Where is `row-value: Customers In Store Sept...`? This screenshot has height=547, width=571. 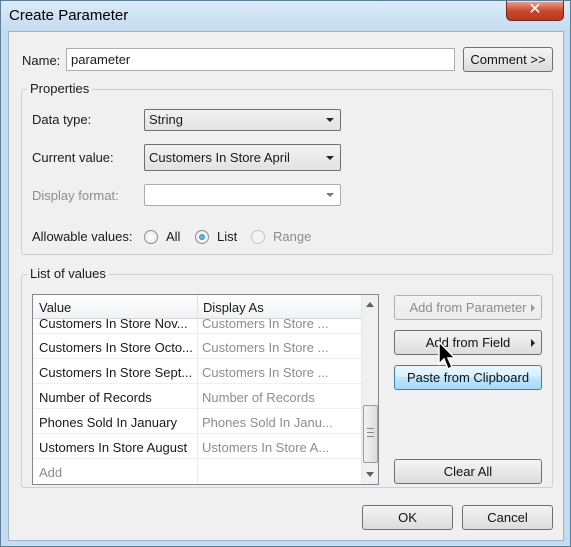 row-value: Customers In Store Sept... is located at coordinates (116, 372).